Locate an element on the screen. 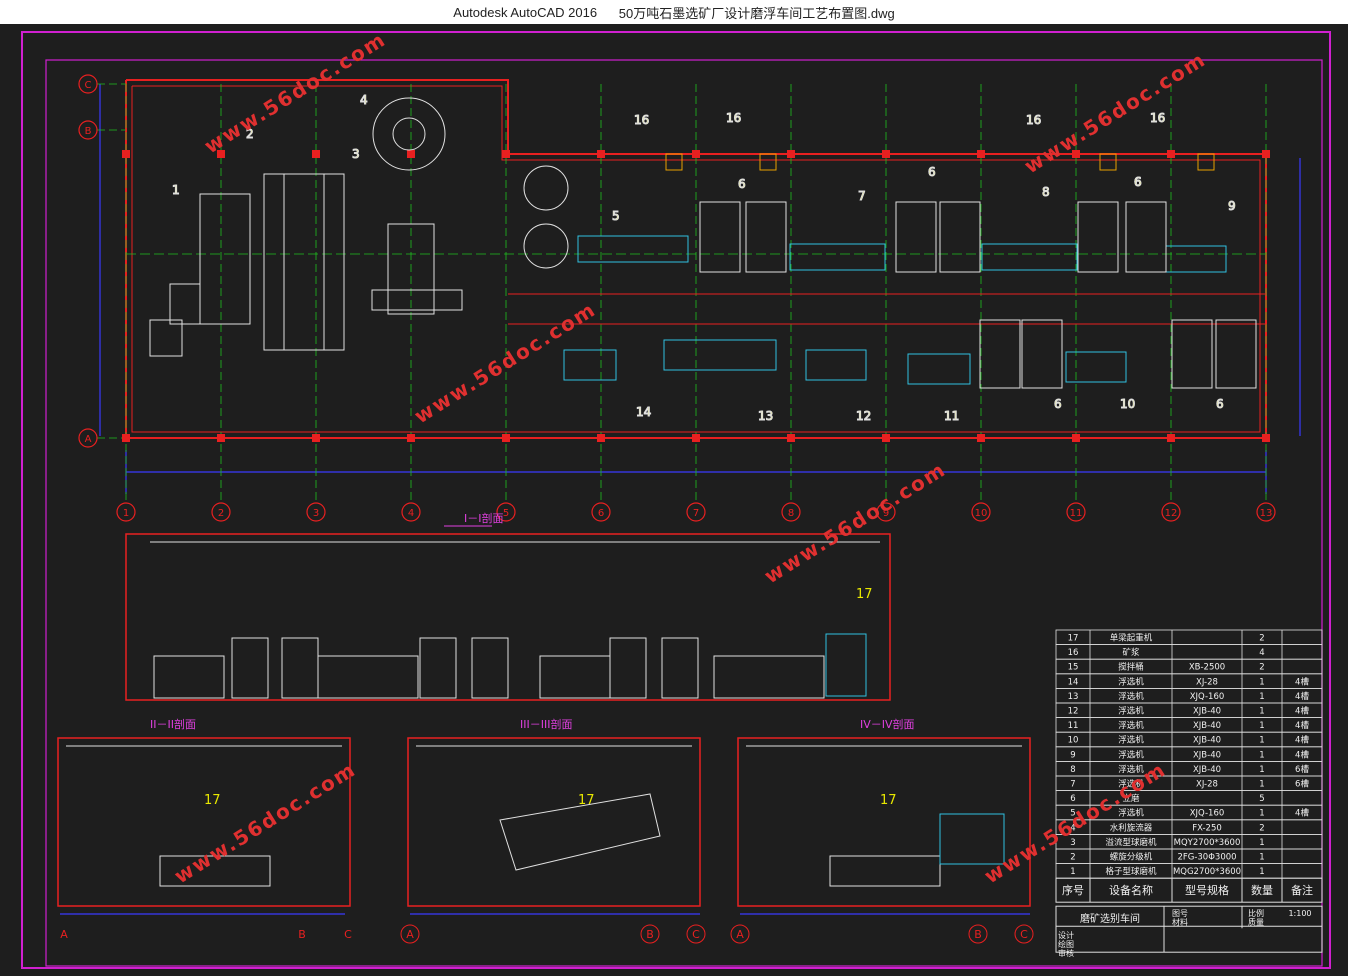 Image resolution: width=1348 pixels, height=976 pixels. table-cell: MQG2700*3600 is located at coordinates (1207, 872).